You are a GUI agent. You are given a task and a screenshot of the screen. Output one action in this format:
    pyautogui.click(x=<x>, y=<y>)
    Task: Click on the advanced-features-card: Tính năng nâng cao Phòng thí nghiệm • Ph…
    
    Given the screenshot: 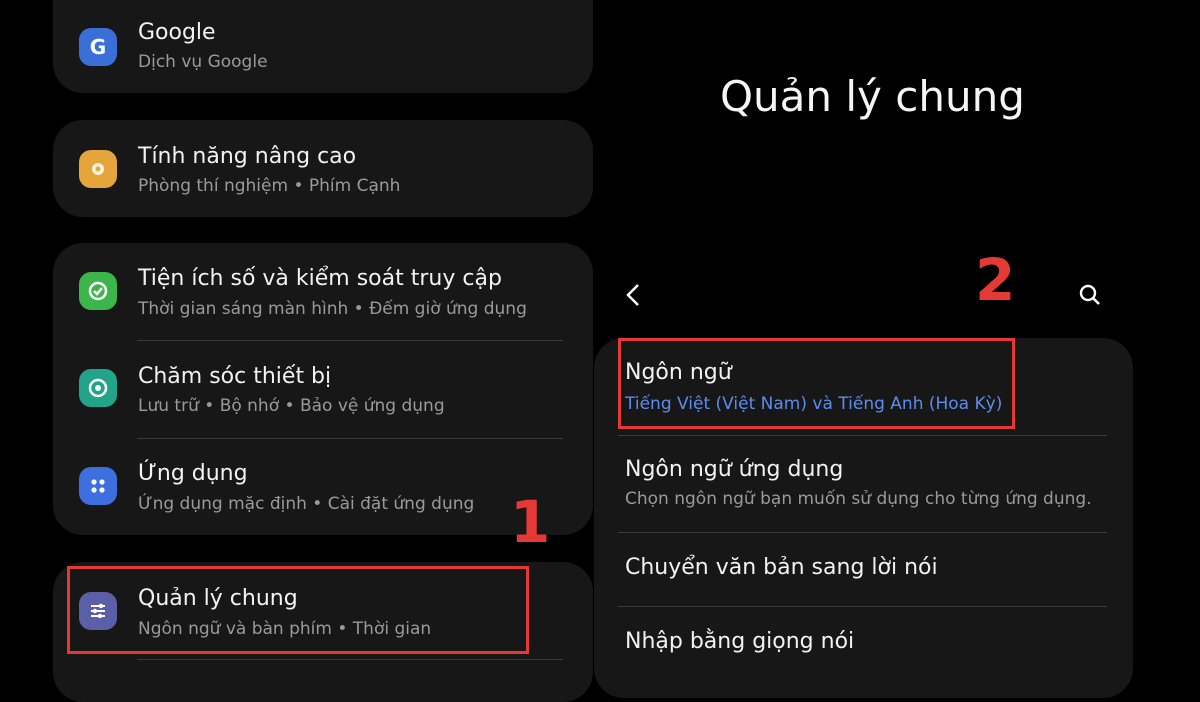 What is the action you would take?
    pyautogui.click(x=323, y=168)
    